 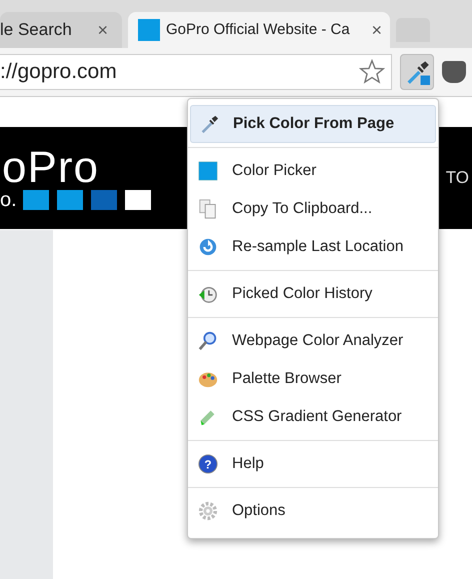 What do you see at coordinates (313, 379) in the screenshot?
I see `menu-item: Palette Browser` at bounding box center [313, 379].